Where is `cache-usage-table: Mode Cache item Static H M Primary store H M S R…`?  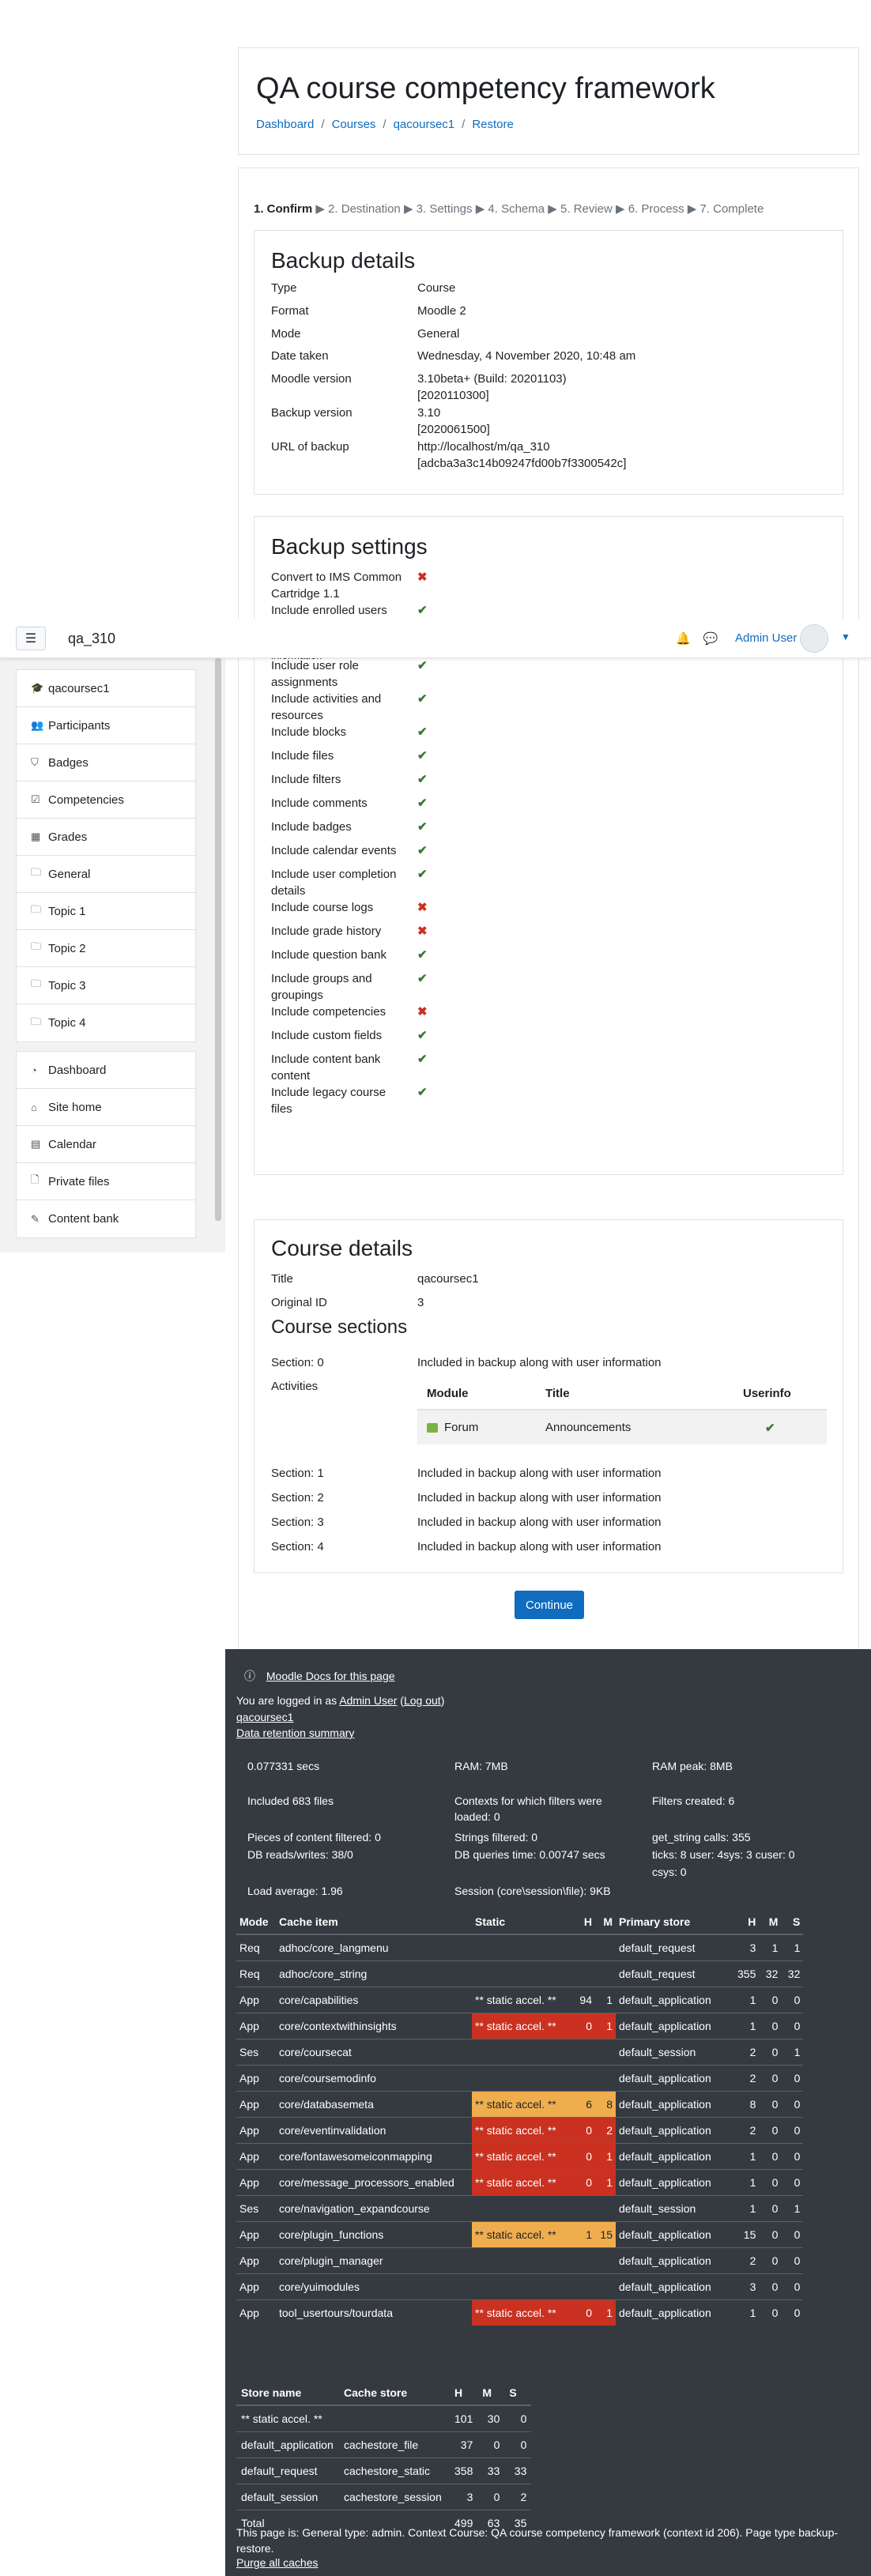 cache-usage-table: Mode Cache item Static H M Primary store H M S R… is located at coordinates (520, 2117).